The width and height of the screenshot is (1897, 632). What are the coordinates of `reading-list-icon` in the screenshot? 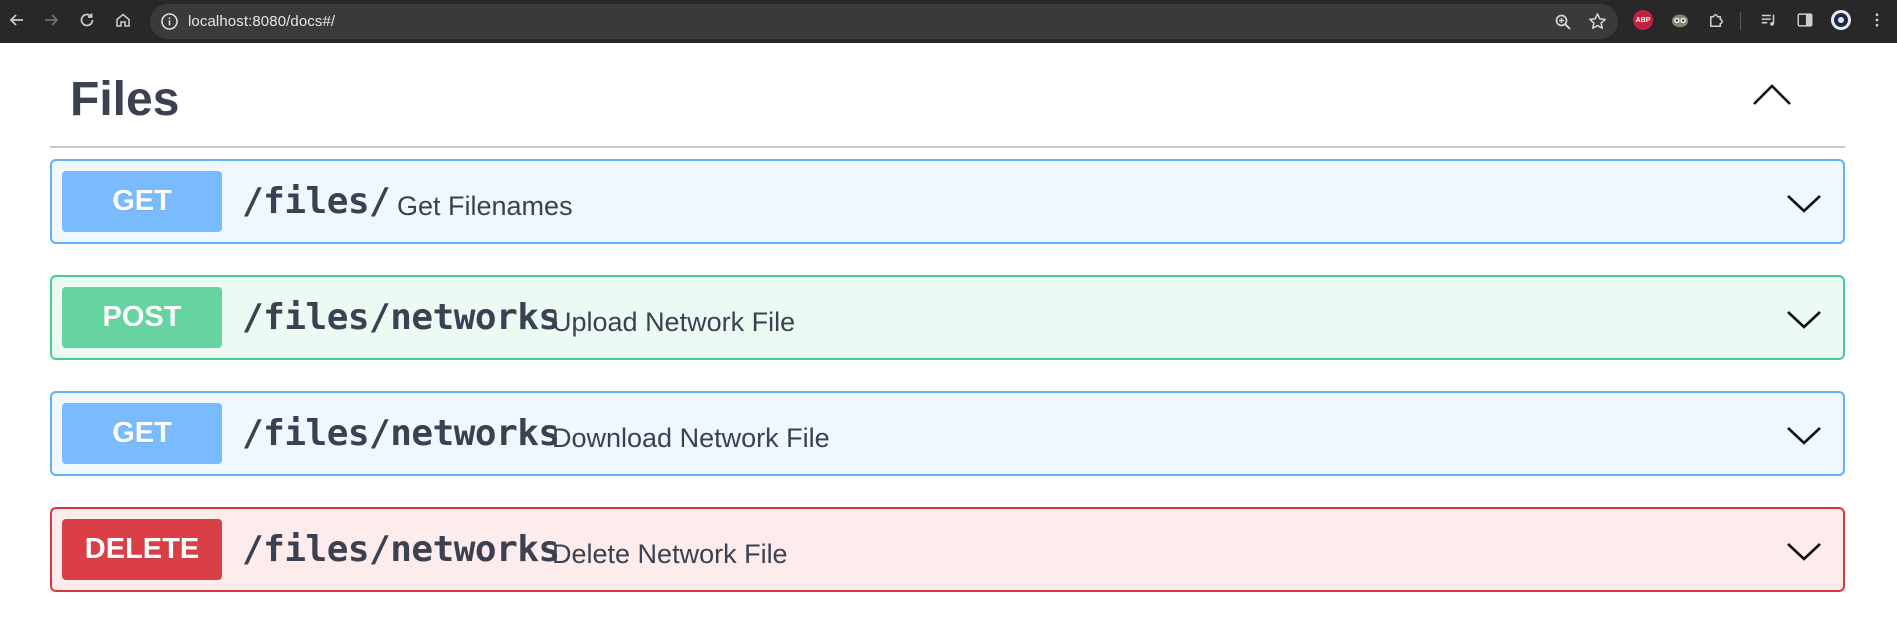 It's located at (1769, 20).